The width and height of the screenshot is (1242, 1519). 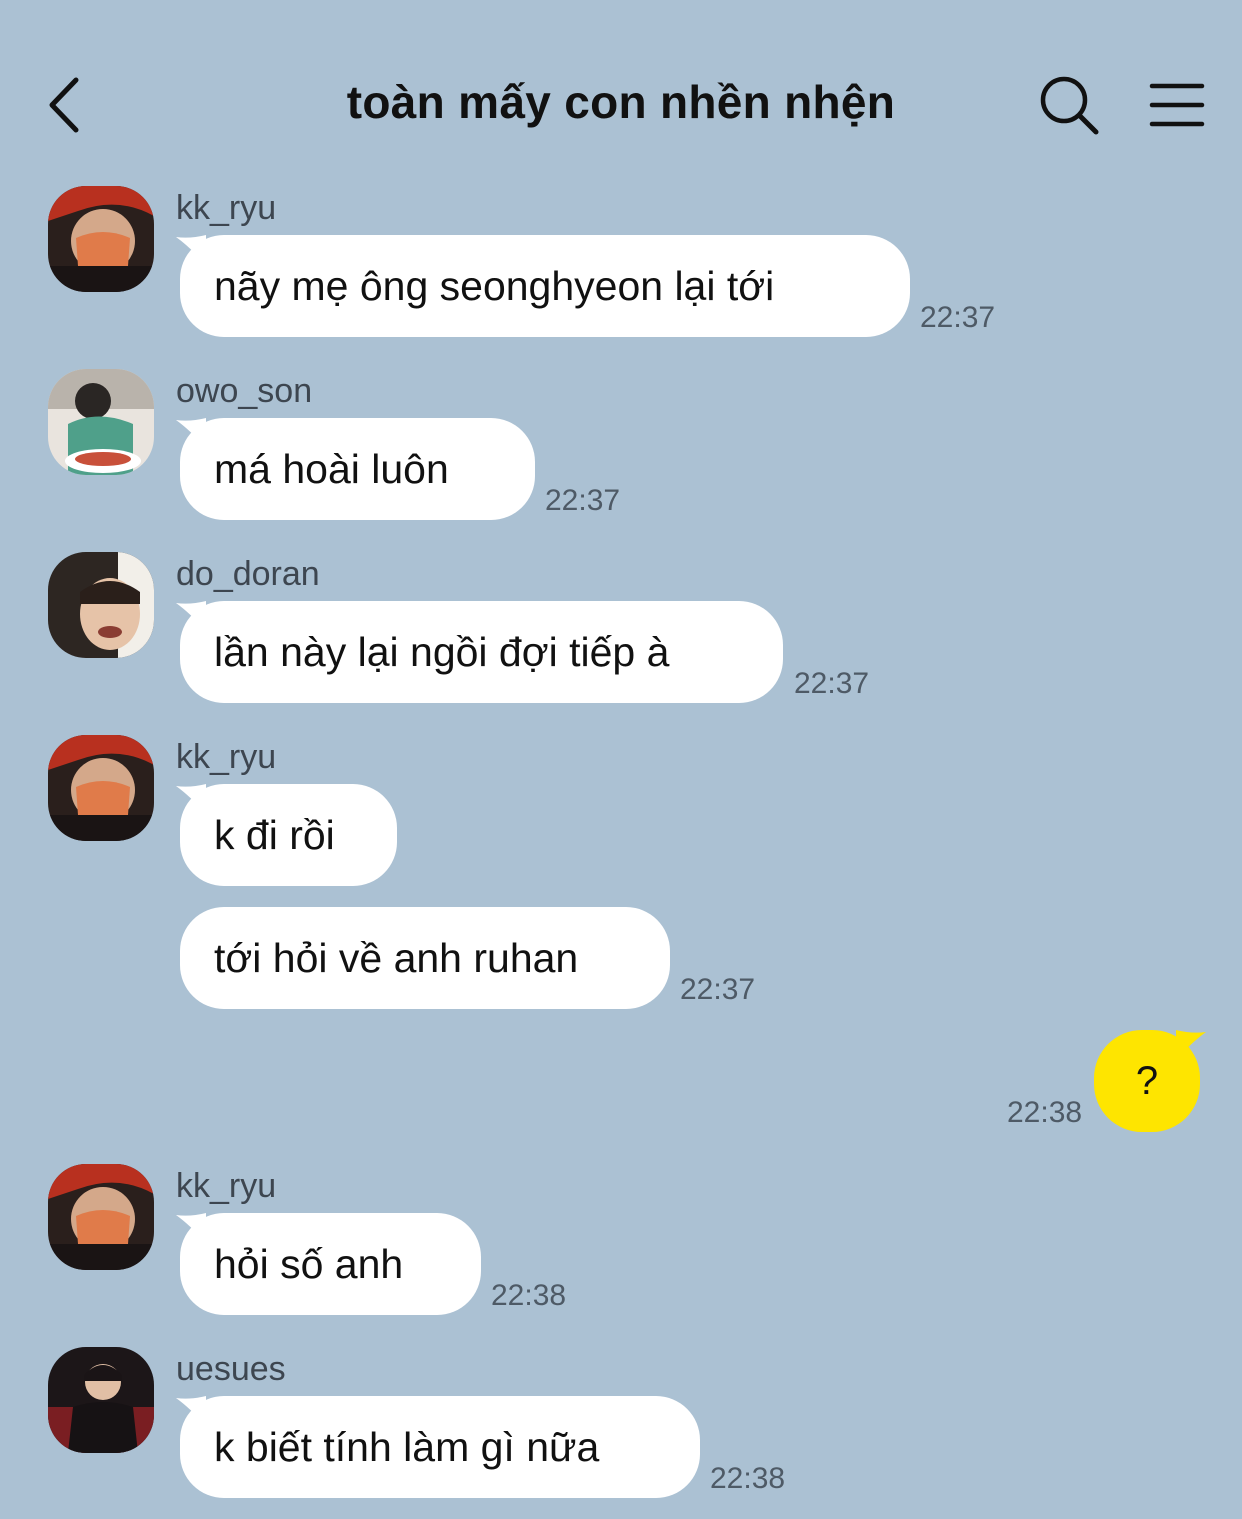 What do you see at coordinates (545, 286) in the screenshot?
I see `message-bubble: nãy mẹ ông seonghyeon lại tới` at bounding box center [545, 286].